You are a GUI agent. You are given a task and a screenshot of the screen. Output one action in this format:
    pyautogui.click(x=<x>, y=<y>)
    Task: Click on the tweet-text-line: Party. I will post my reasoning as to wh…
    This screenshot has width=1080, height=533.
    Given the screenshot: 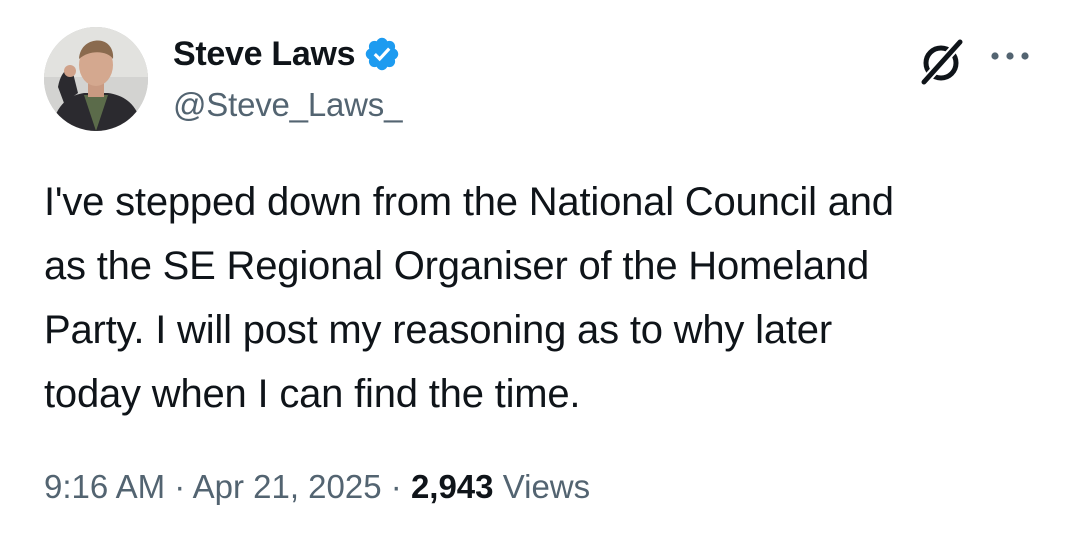 What is the action you would take?
    pyautogui.click(x=438, y=330)
    